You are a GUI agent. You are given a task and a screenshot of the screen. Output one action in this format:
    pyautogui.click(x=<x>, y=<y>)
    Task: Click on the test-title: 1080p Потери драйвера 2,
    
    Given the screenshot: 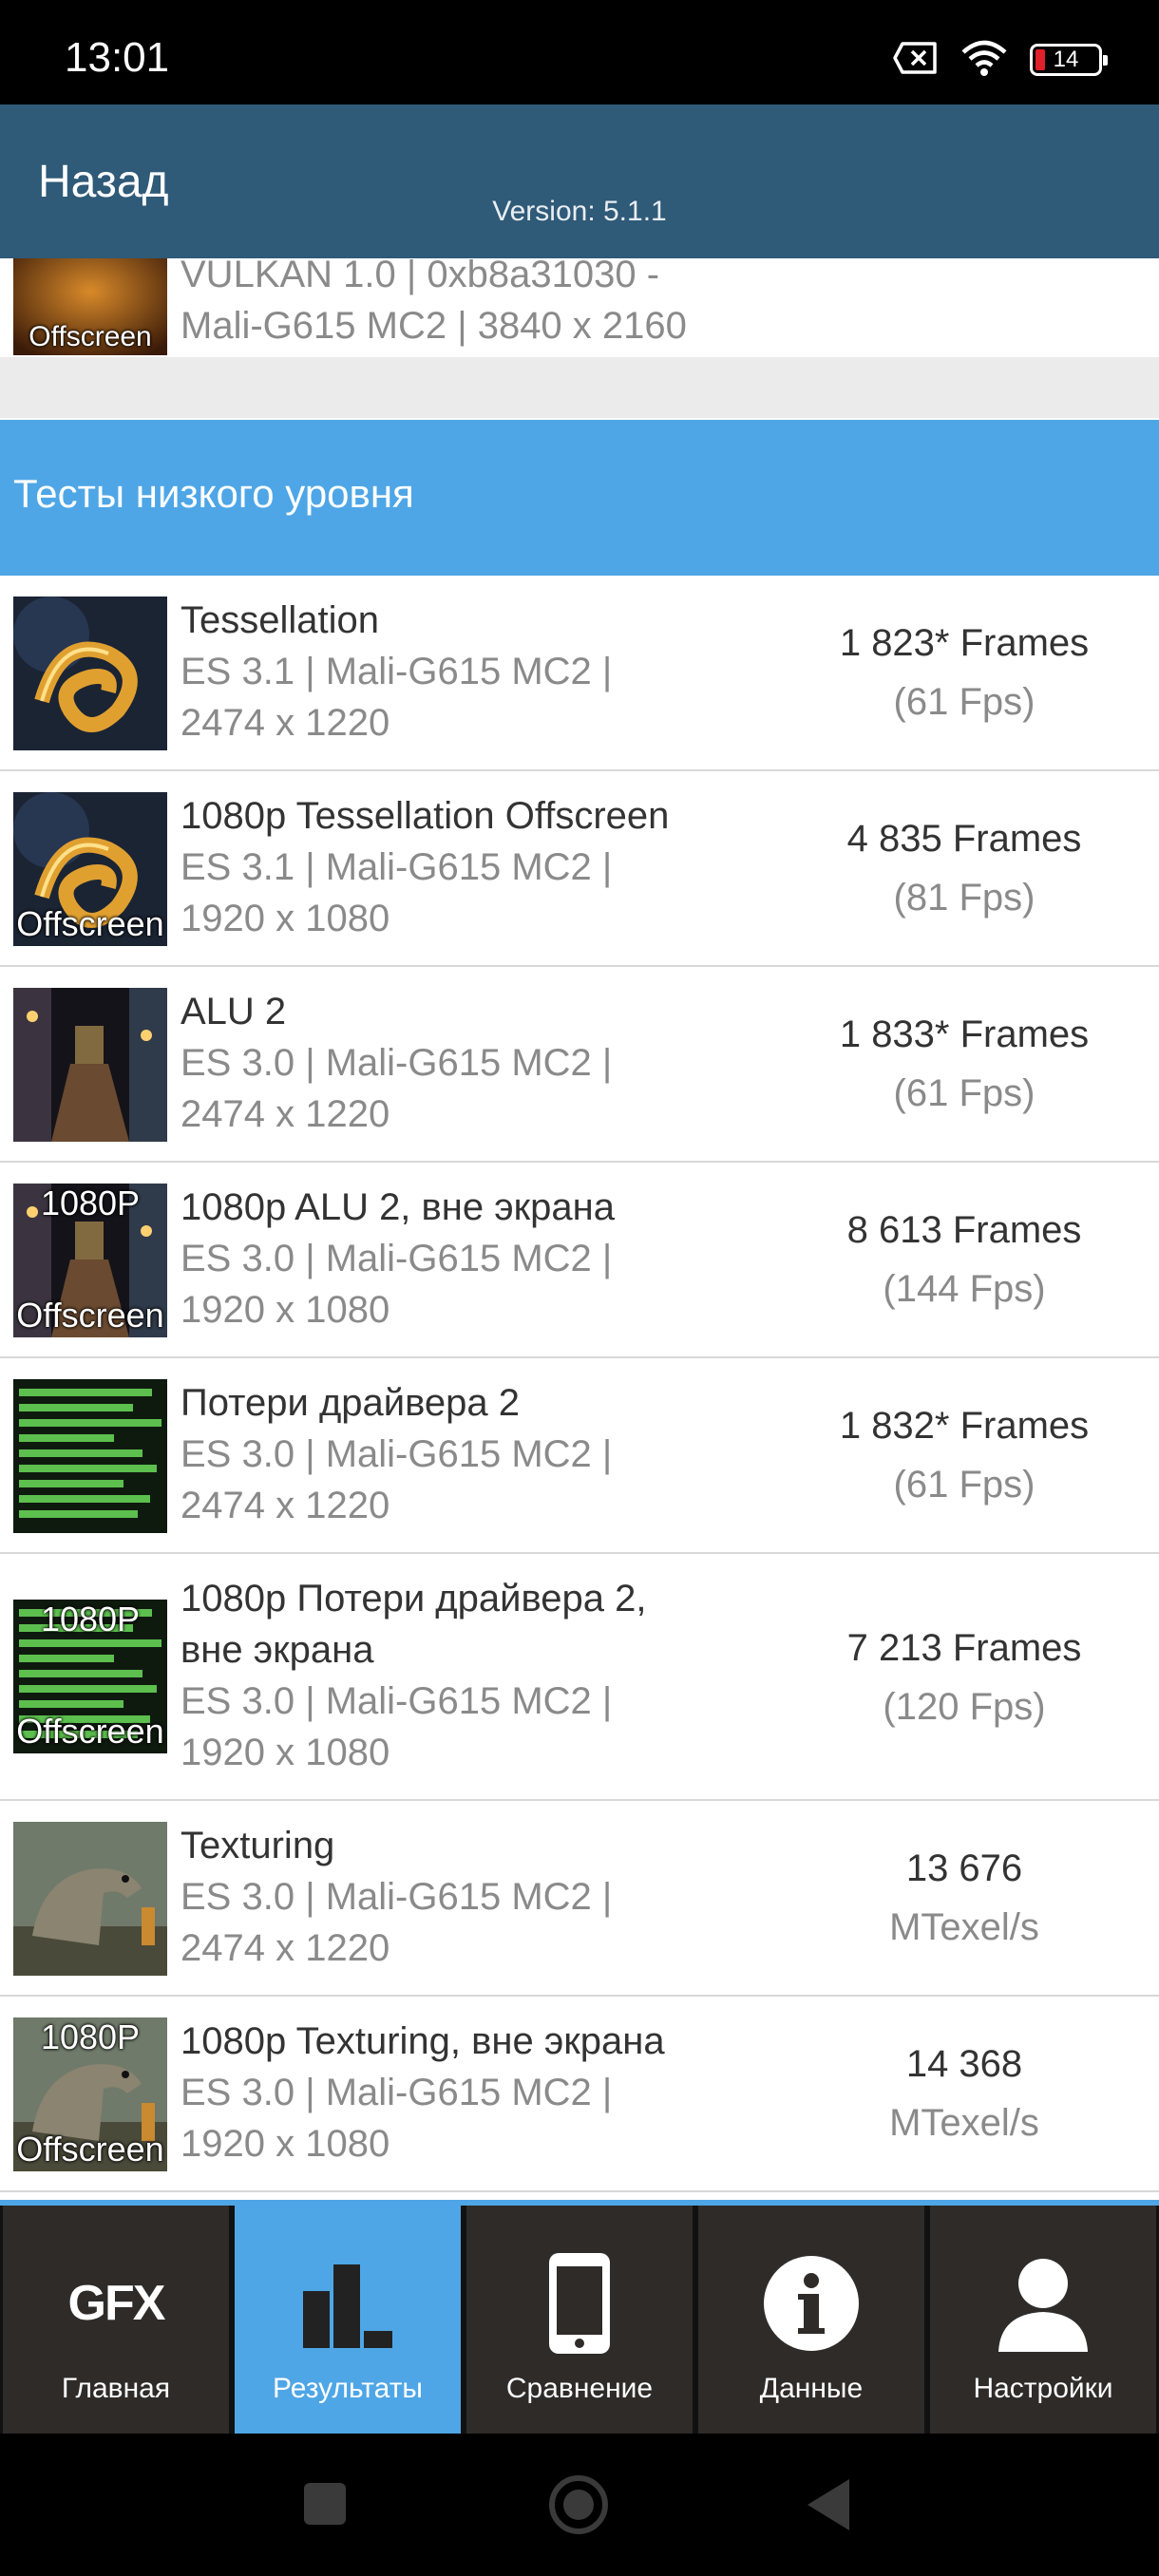 What is the action you would take?
    pyautogui.click(x=413, y=1598)
    